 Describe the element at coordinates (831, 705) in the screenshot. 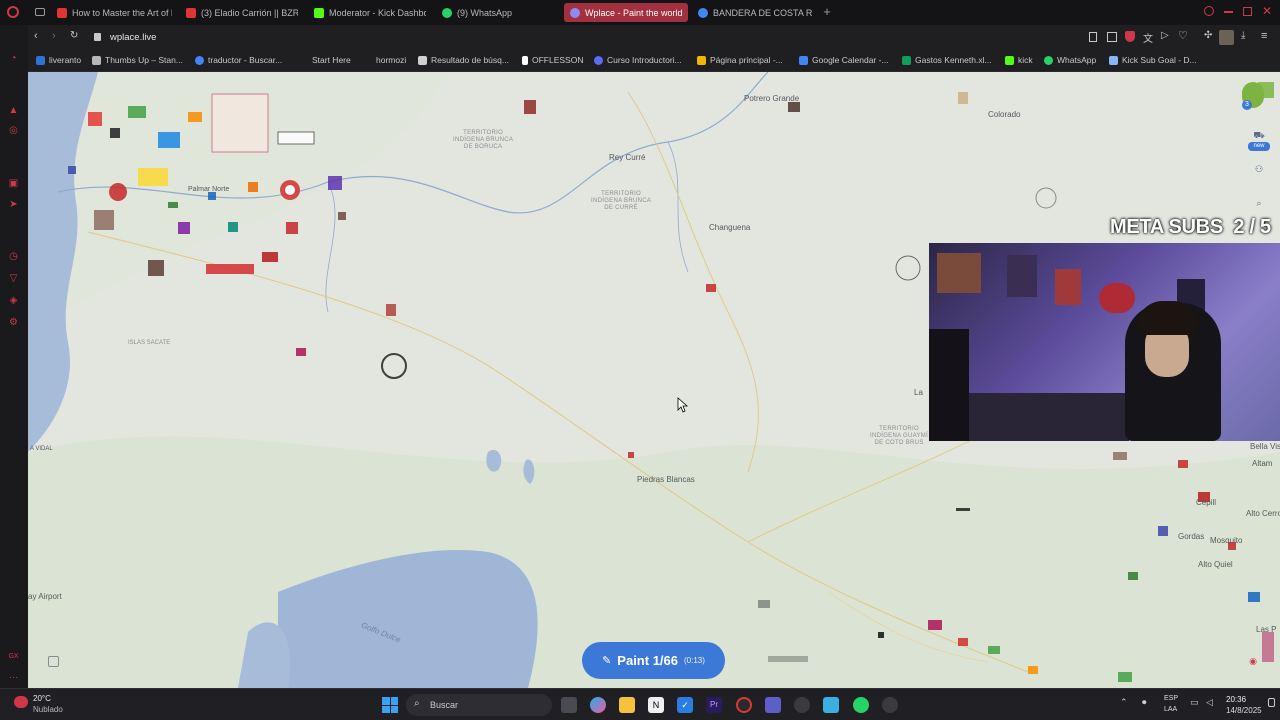

I see `notepad-icon` at that location.